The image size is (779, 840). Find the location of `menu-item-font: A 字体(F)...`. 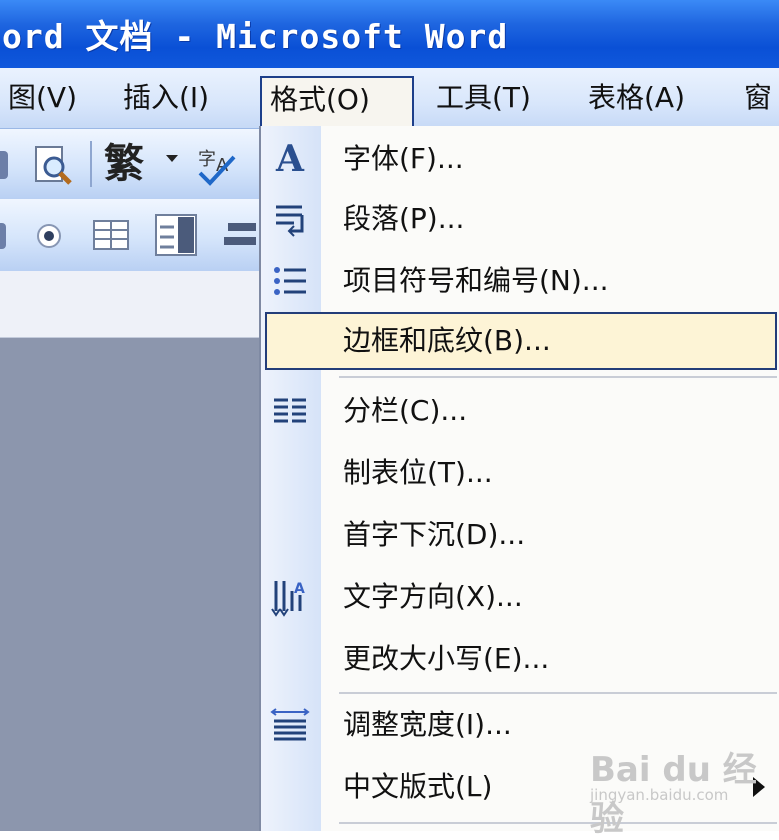

menu-item-font: A 字体(F)... is located at coordinates (520, 159).